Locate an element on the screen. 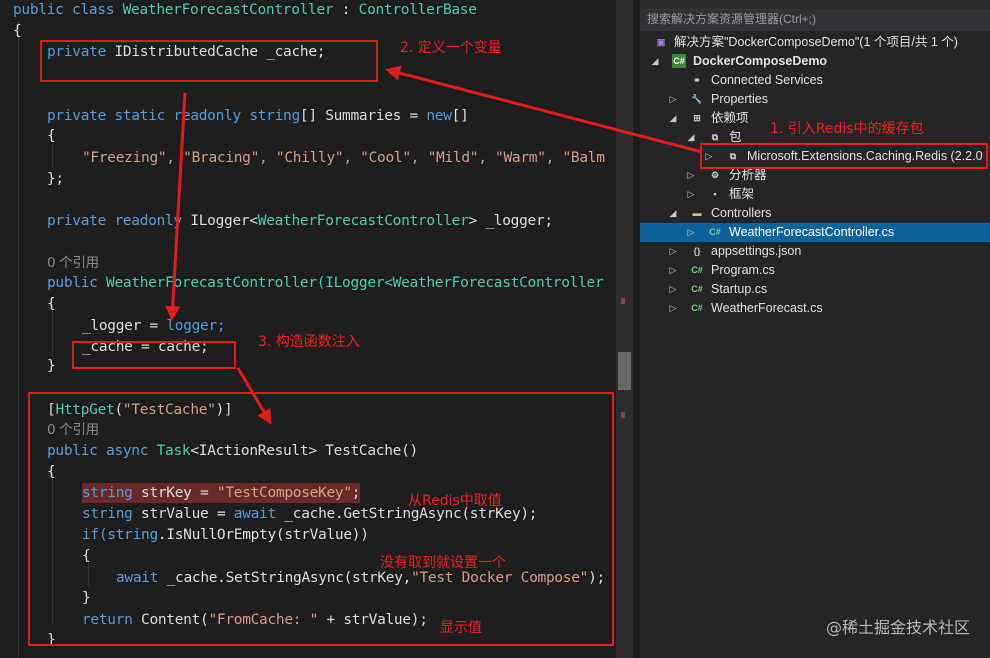 Image resolution: width=990 pixels, height=658 pixels. reference-count-label: 0 个引用 is located at coordinates (73, 263).